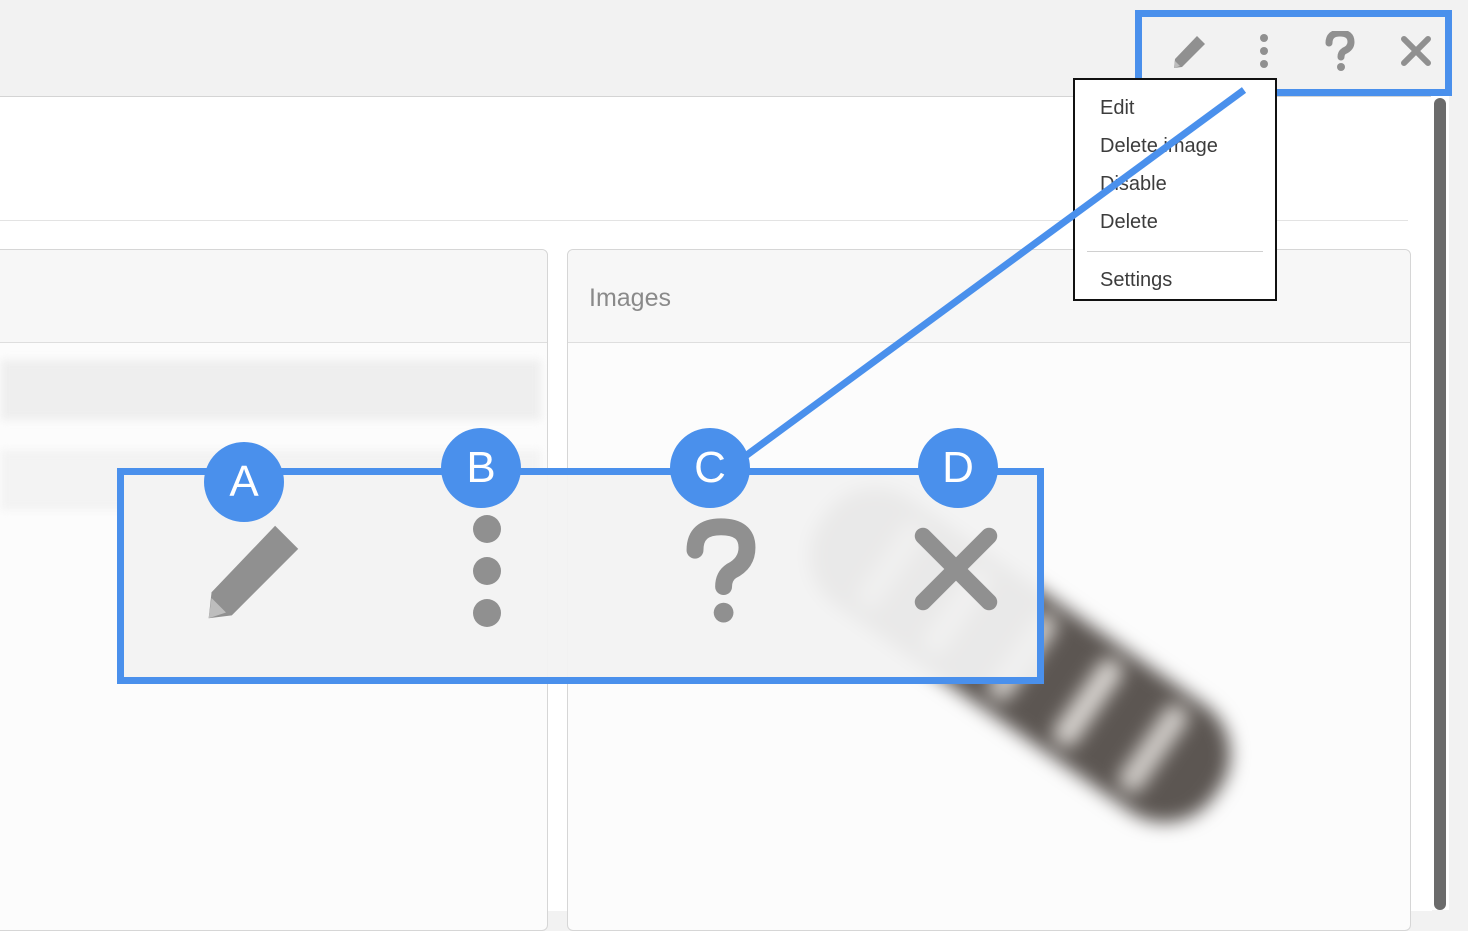  What do you see at coordinates (710, 468) in the screenshot?
I see `callout-badge-c: C` at bounding box center [710, 468].